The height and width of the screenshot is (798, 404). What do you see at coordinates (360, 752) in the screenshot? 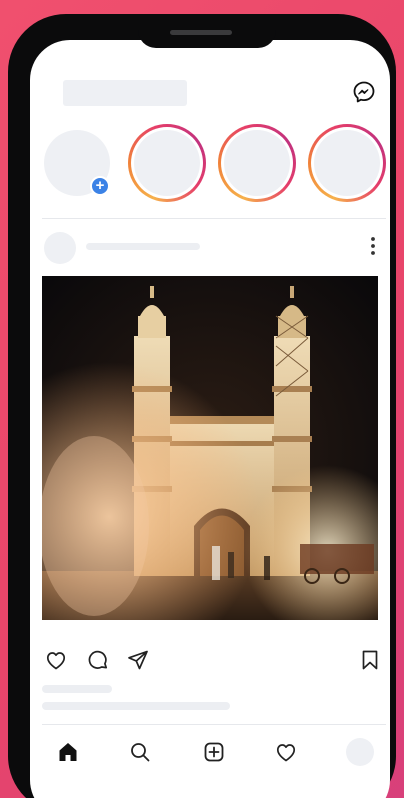
I see `profile-avatar` at bounding box center [360, 752].